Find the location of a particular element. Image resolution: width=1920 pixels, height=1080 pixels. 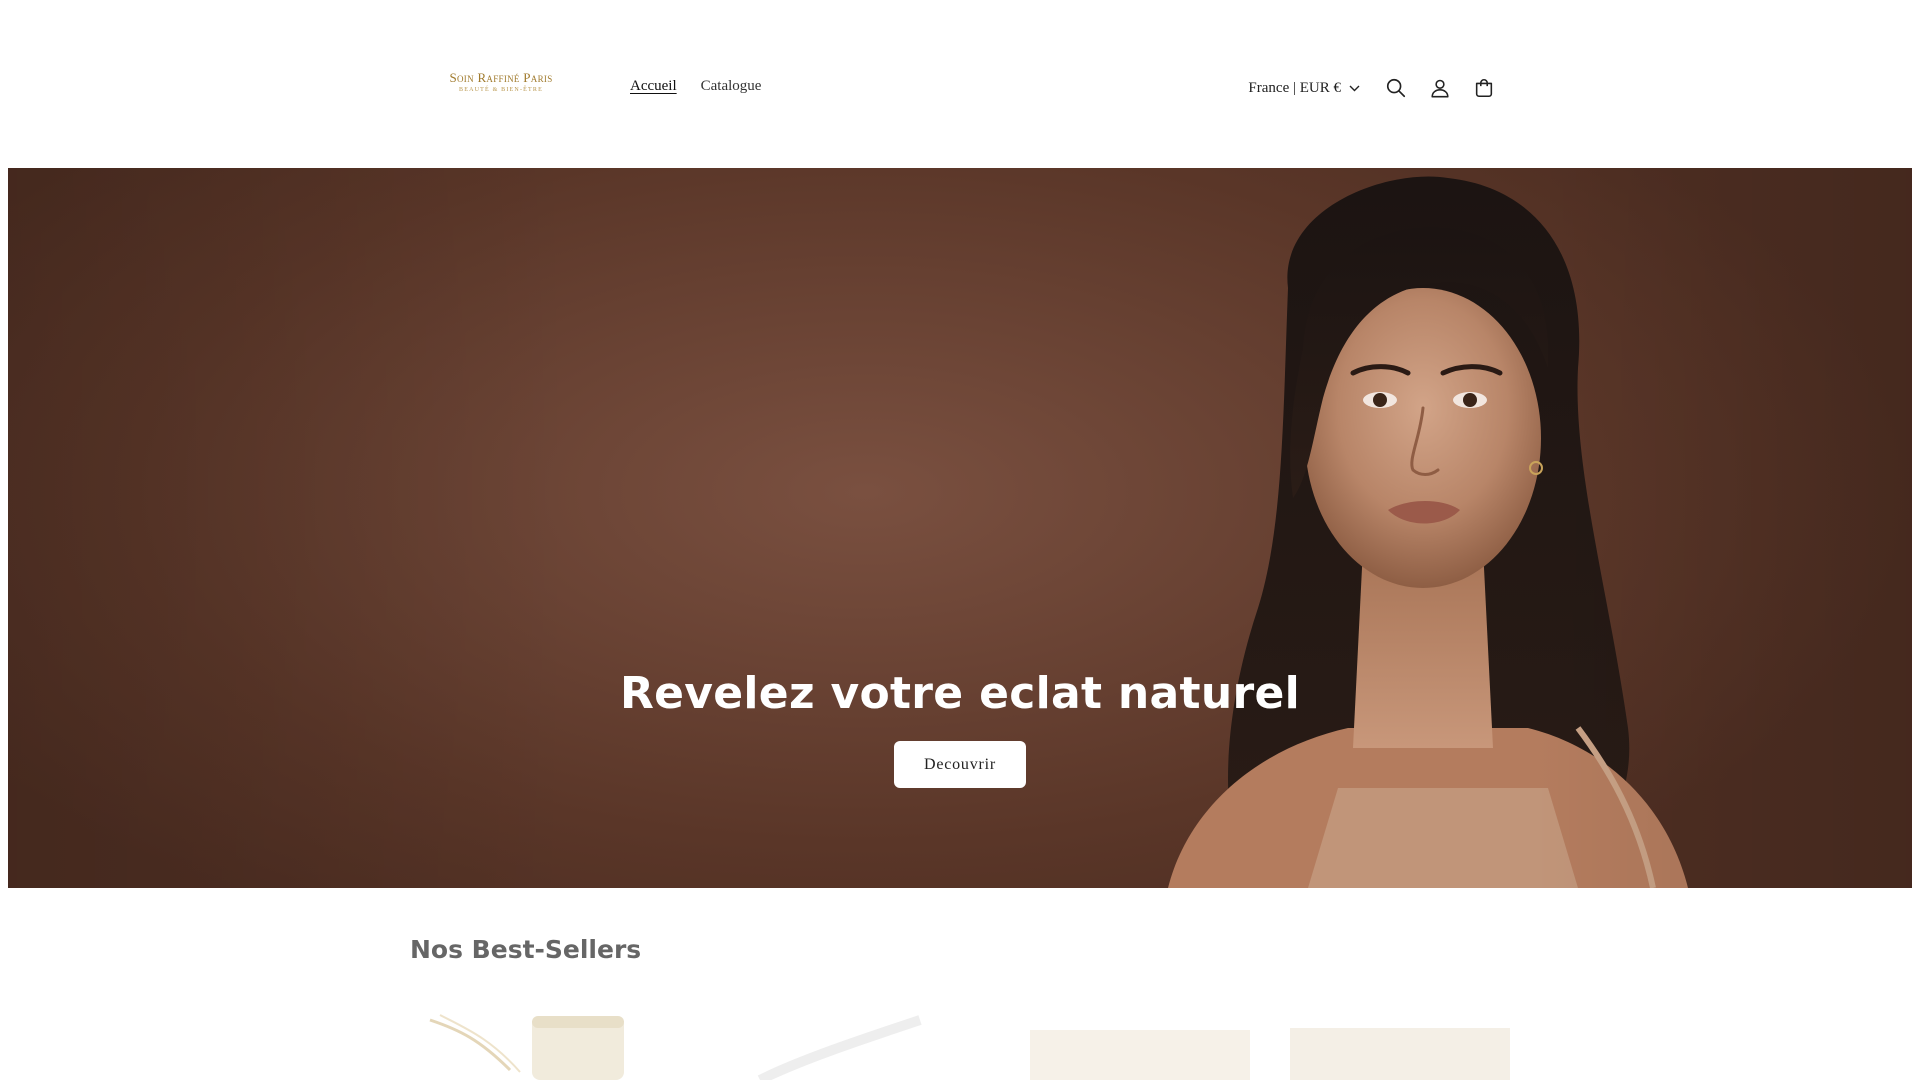

locale-label: France | EUR € is located at coordinates (1294, 87).